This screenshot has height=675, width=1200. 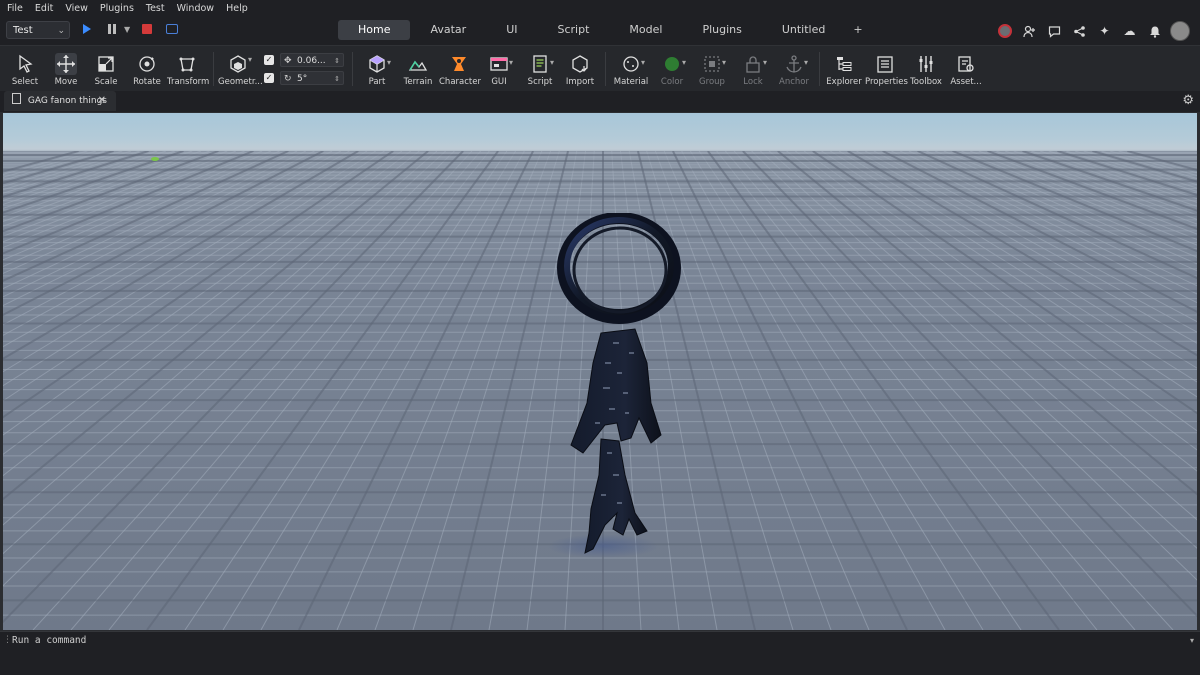 What do you see at coordinates (672, 71) in the screenshot?
I see `color-button: Color` at bounding box center [672, 71].